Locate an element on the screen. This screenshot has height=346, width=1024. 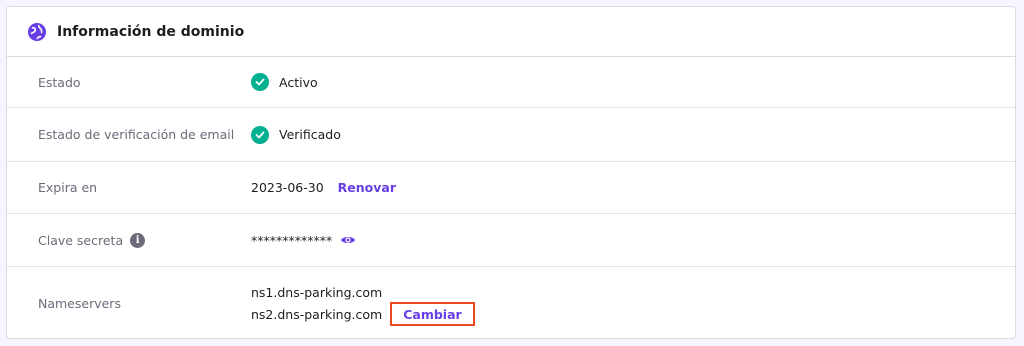
row-label: Nameservers is located at coordinates (79, 303).